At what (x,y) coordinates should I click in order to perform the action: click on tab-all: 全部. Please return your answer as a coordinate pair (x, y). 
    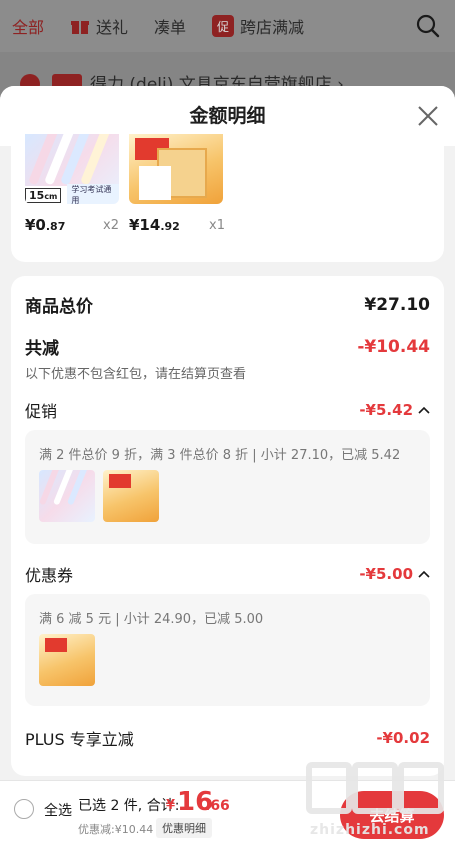
    Looking at the image, I should click on (28, 26).